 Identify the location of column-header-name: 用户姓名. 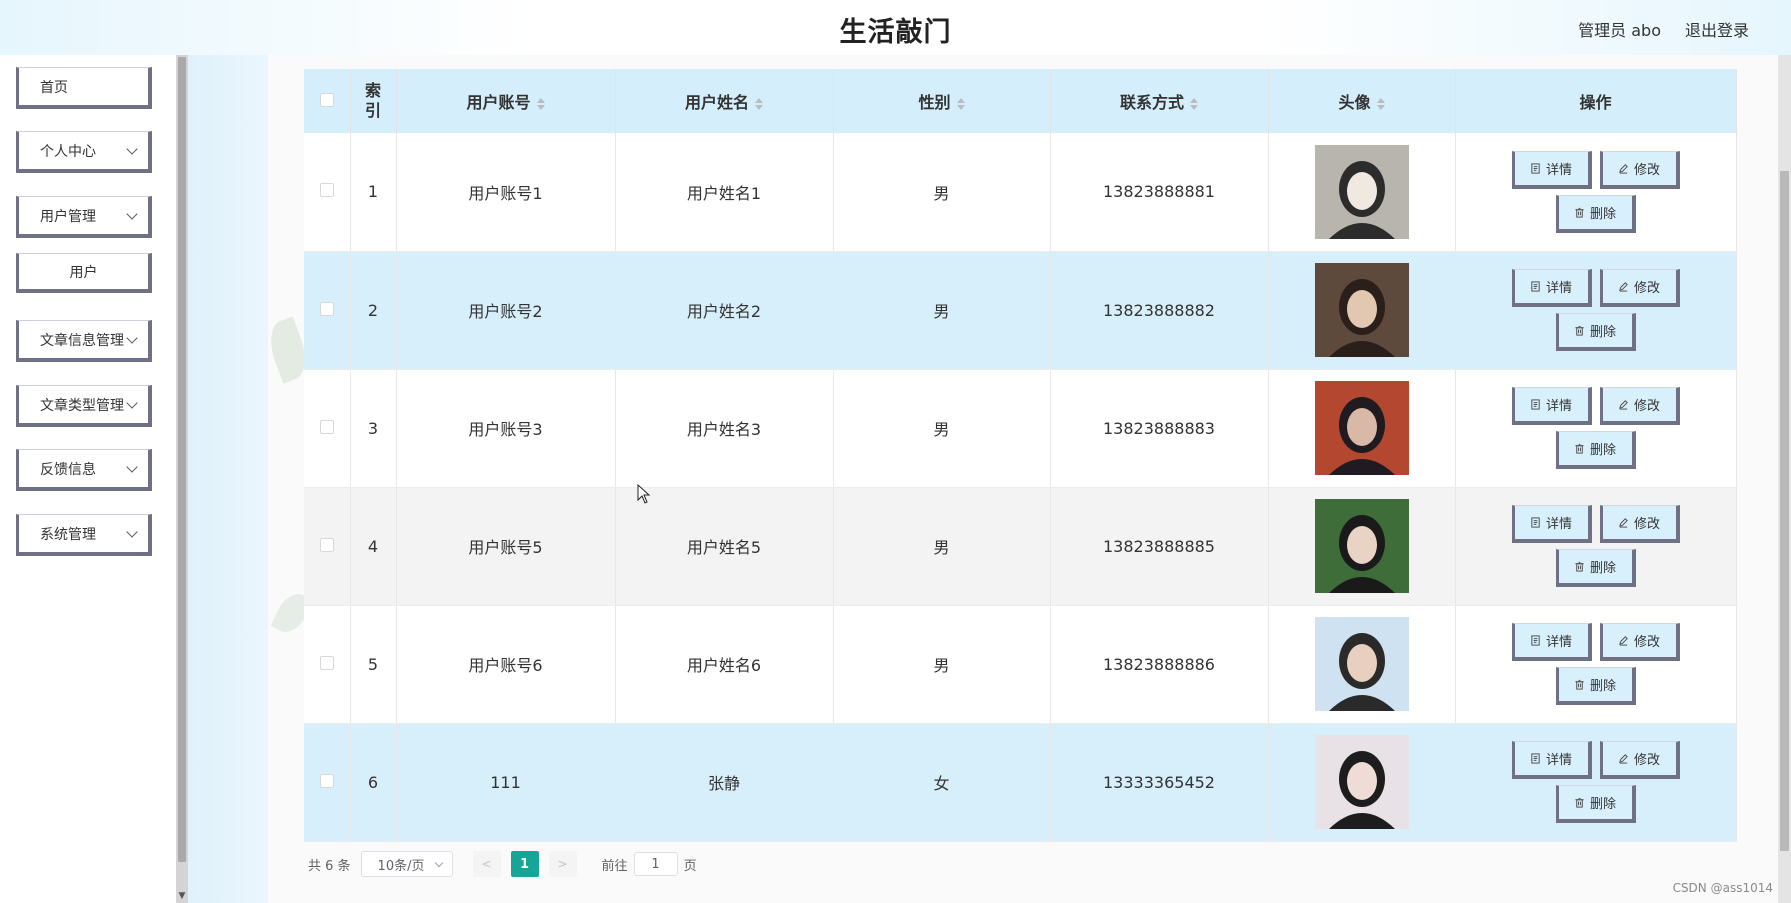
(724, 101).